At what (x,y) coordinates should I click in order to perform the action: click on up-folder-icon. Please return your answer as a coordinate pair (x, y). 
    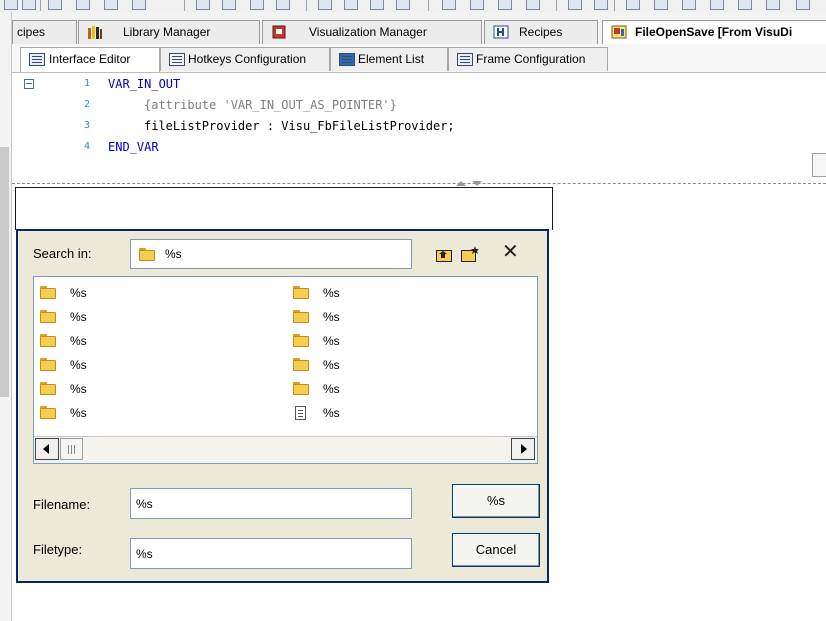
    Looking at the image, I should click on (444, 255).